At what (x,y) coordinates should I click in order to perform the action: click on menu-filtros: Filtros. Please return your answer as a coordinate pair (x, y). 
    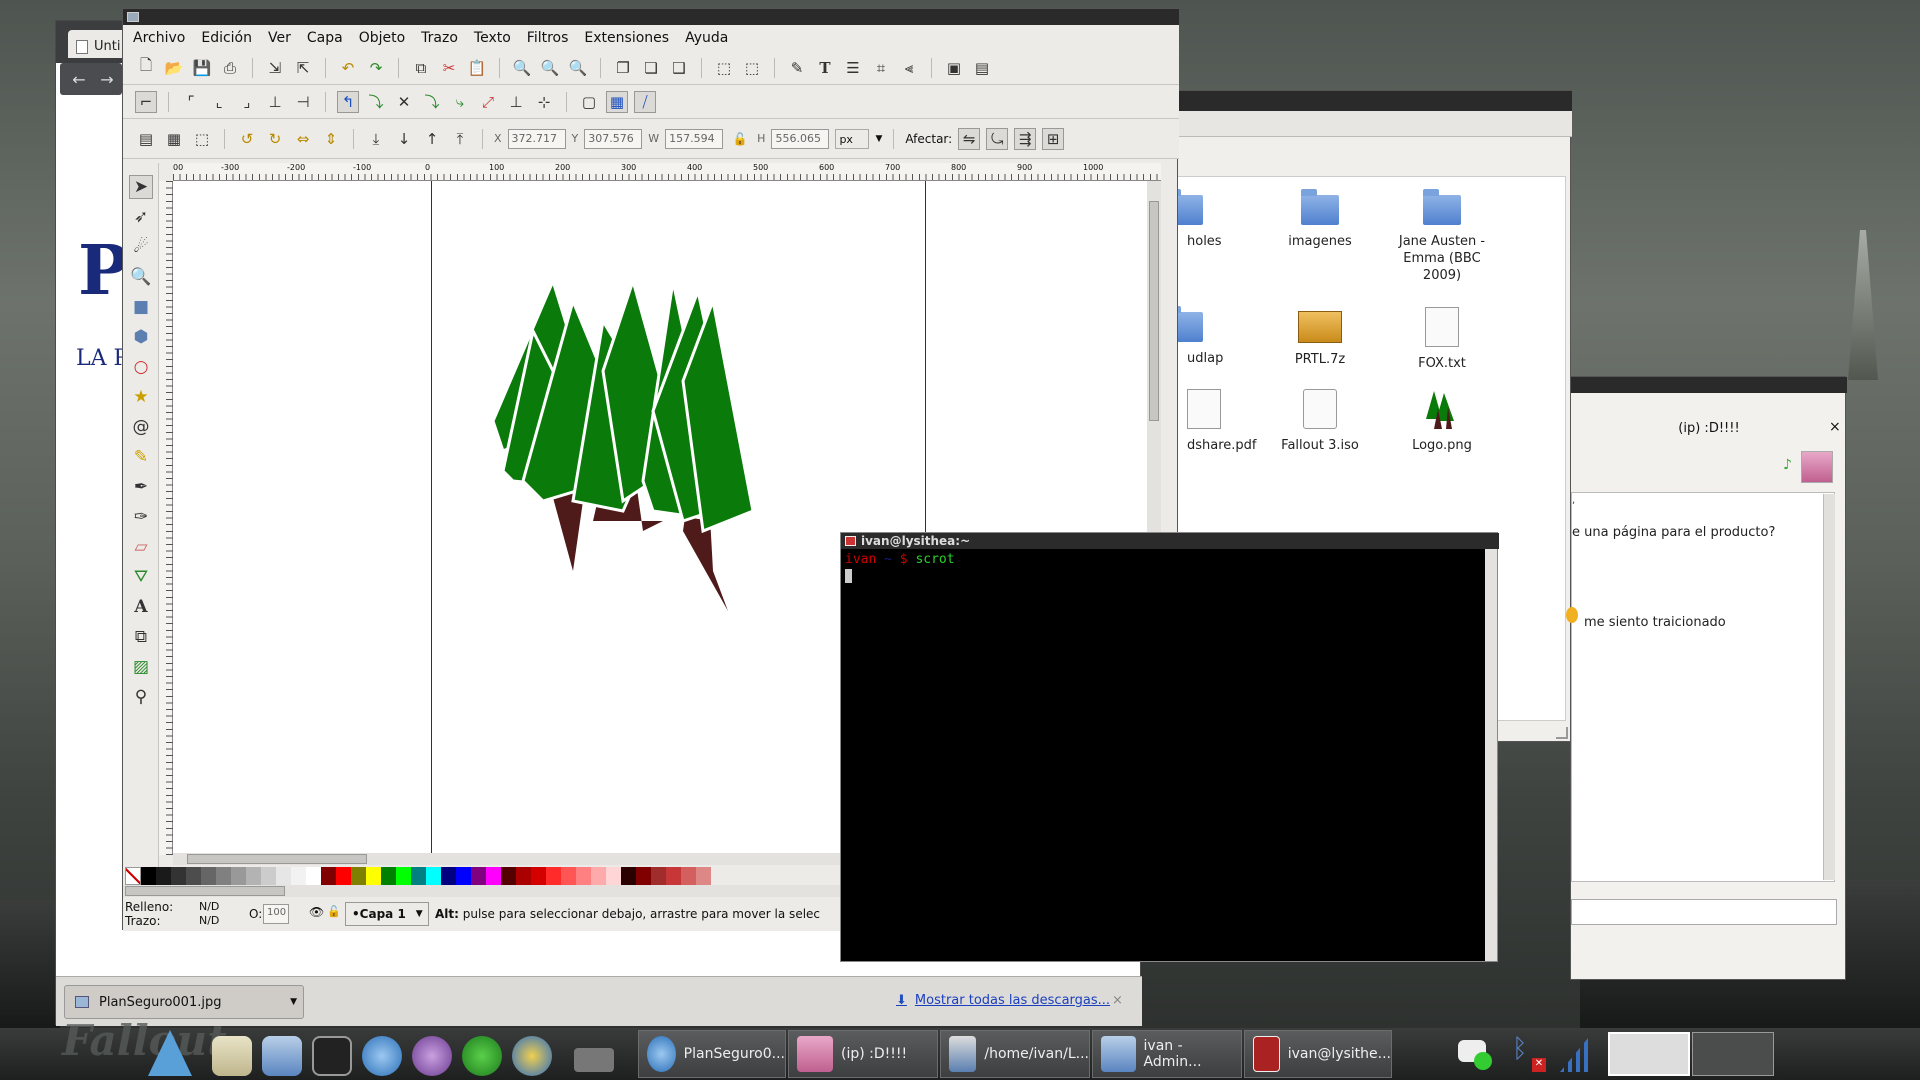
    Looking at the image, I should click on (548, 38).